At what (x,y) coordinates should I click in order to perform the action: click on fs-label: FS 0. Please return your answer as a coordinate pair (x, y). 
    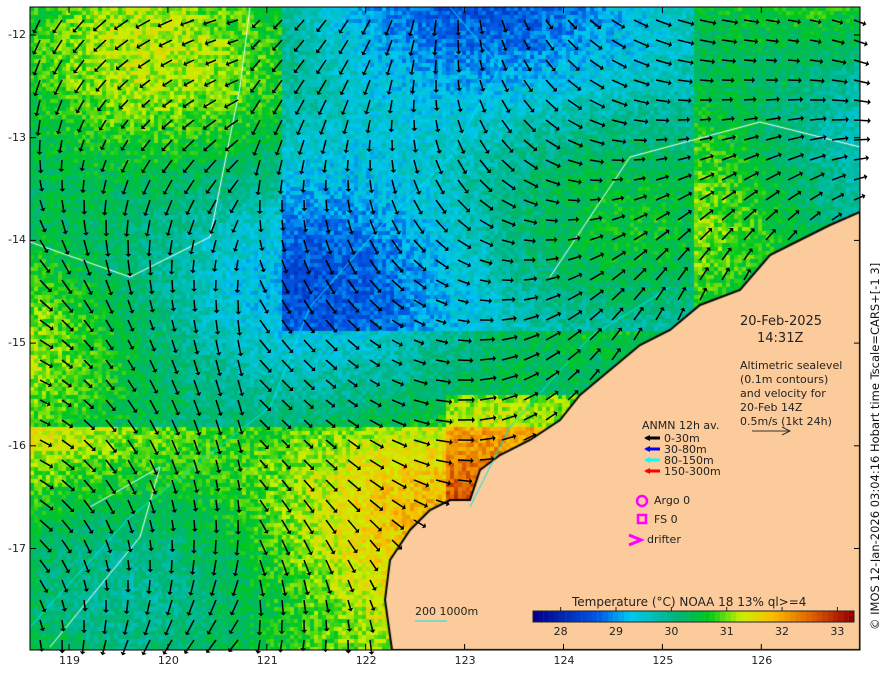
    Looking at the image, I should click on (666, 519).